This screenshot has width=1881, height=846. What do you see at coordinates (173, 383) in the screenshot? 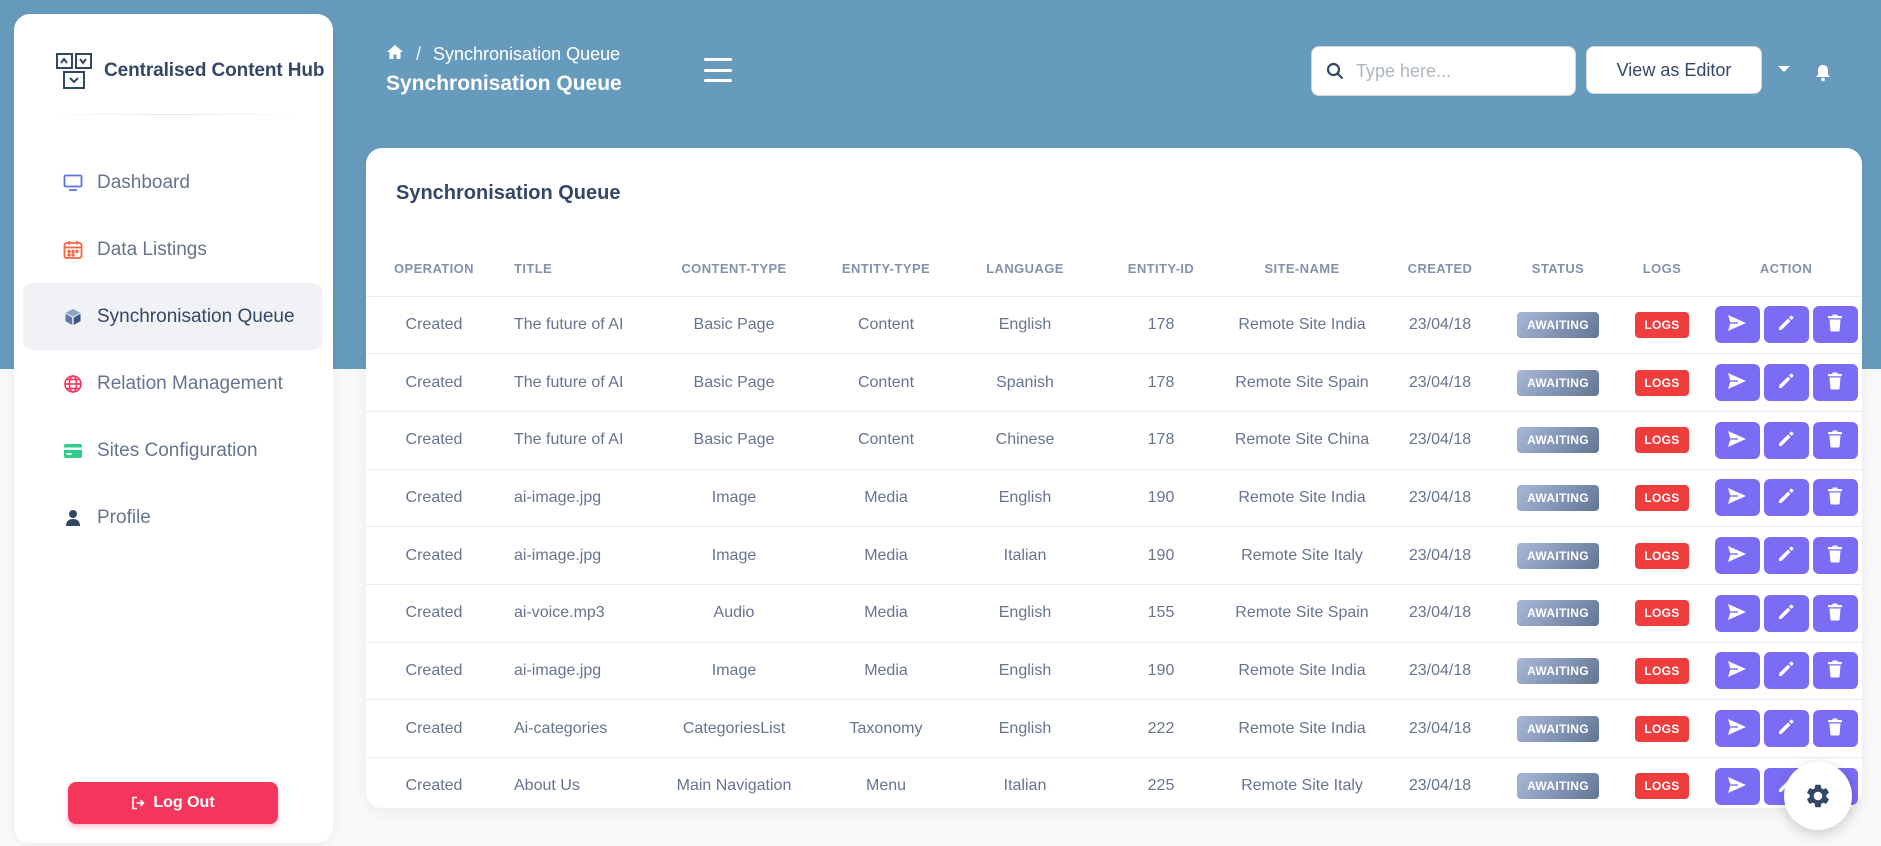
I see `sidebar-item-relation-management: Relation Management` at bounding box center [173, 383].